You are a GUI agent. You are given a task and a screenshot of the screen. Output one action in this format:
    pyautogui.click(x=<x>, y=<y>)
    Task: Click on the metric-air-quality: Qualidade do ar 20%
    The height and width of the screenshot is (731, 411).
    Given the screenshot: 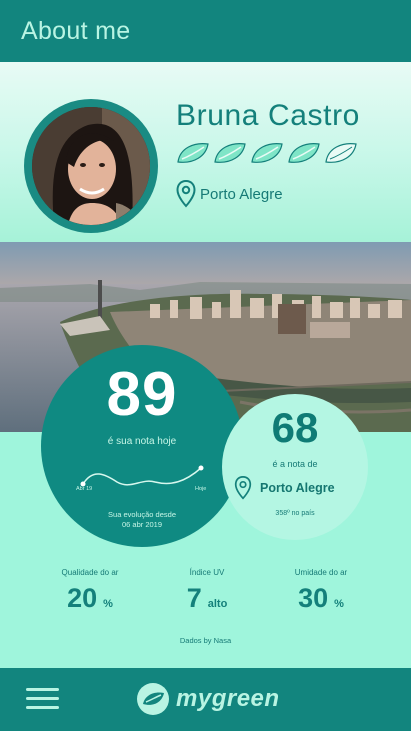 What is the action you would take?
    pyautogui.click(x=90, y=591)
    